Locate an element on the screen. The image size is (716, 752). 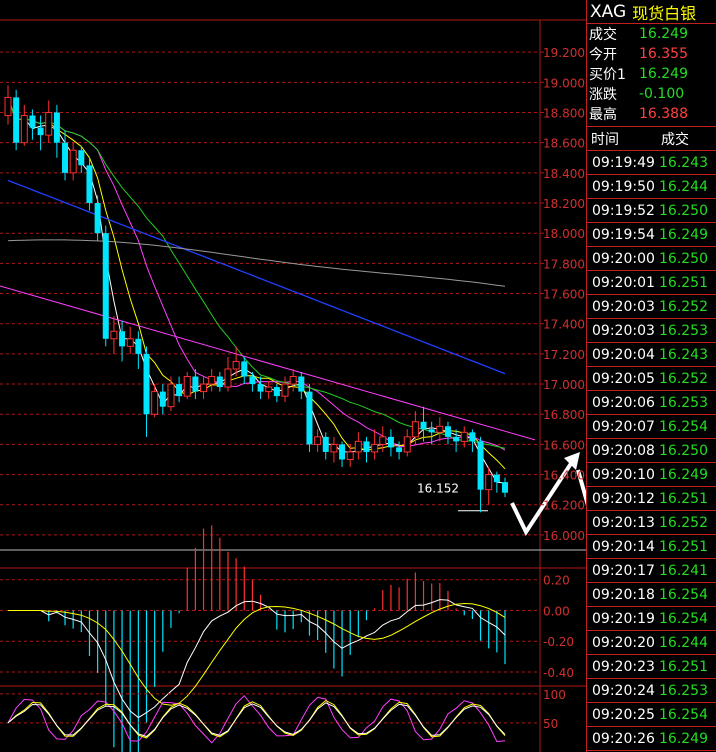
tick-time: 09:20:23 is located at coordinates (623, 666).